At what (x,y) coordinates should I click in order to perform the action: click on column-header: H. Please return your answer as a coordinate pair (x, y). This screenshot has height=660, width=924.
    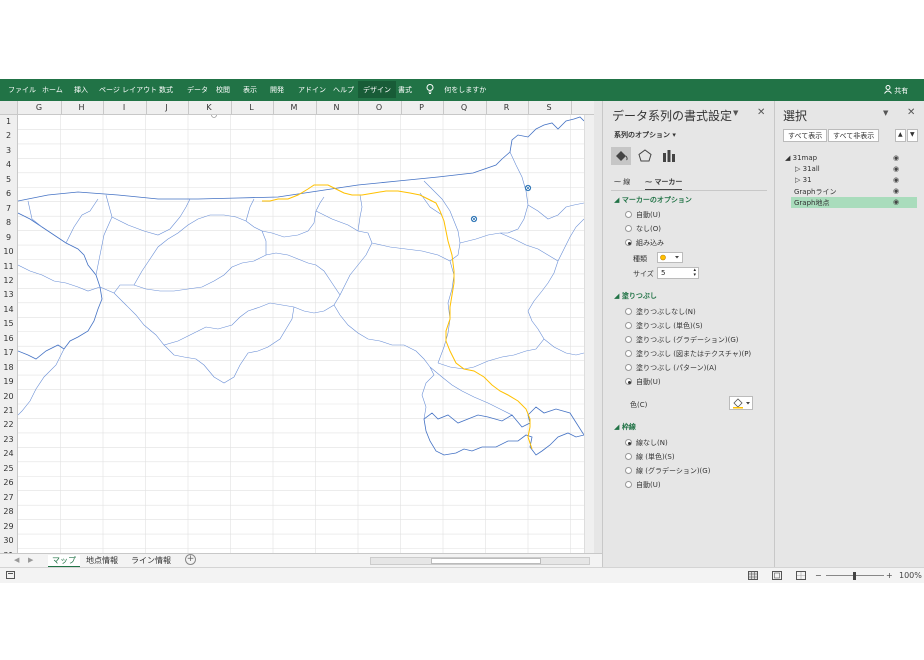
    Looking at the image, I should click on (82, 107).